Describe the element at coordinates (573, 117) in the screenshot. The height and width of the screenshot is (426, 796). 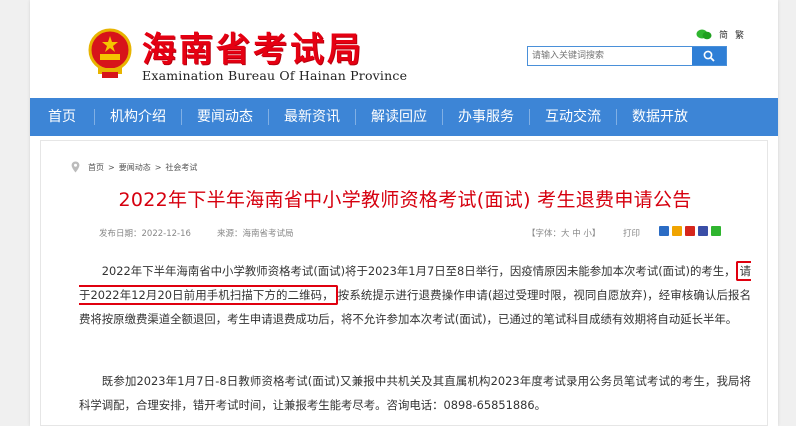
I see `nav-item-interaction: 互动交流` at that location.